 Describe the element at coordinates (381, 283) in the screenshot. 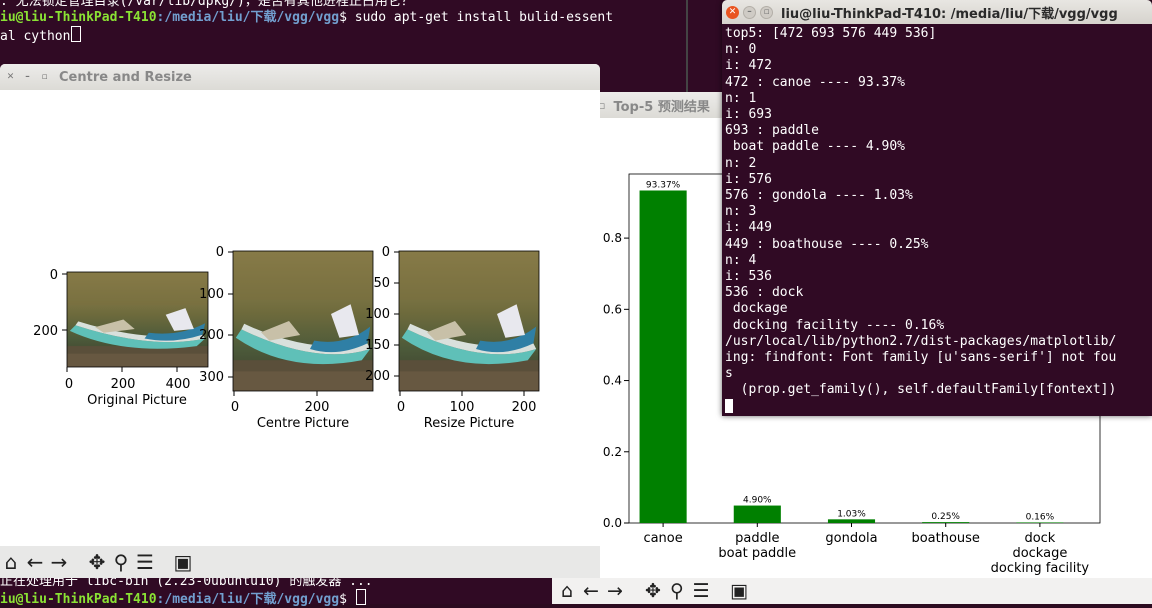

I see `tick-label: 50` at that location.